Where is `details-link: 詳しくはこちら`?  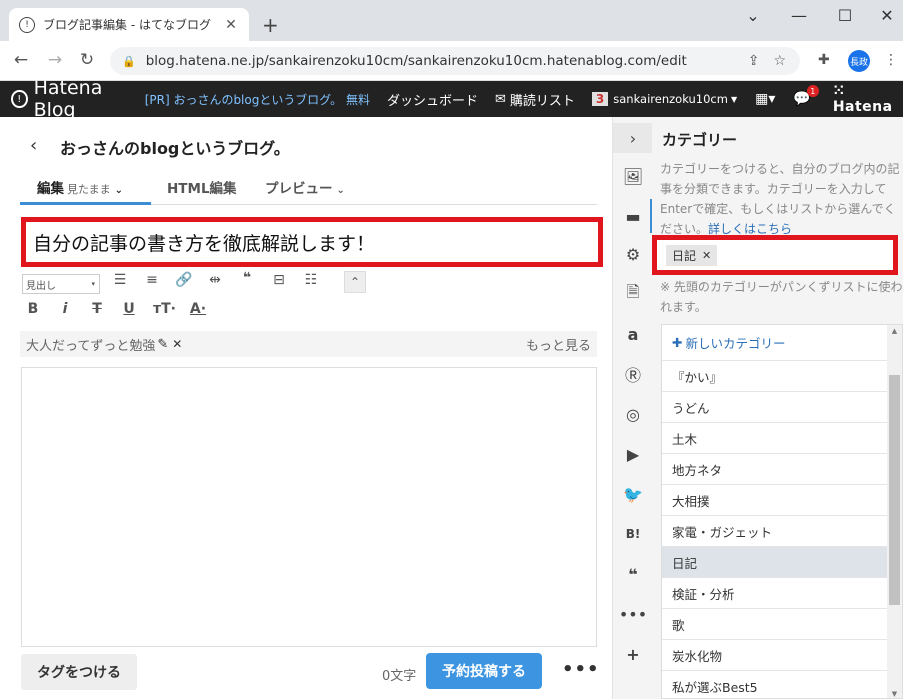
details-link: 詳しくはこちら is located at coordinates (750, 229).